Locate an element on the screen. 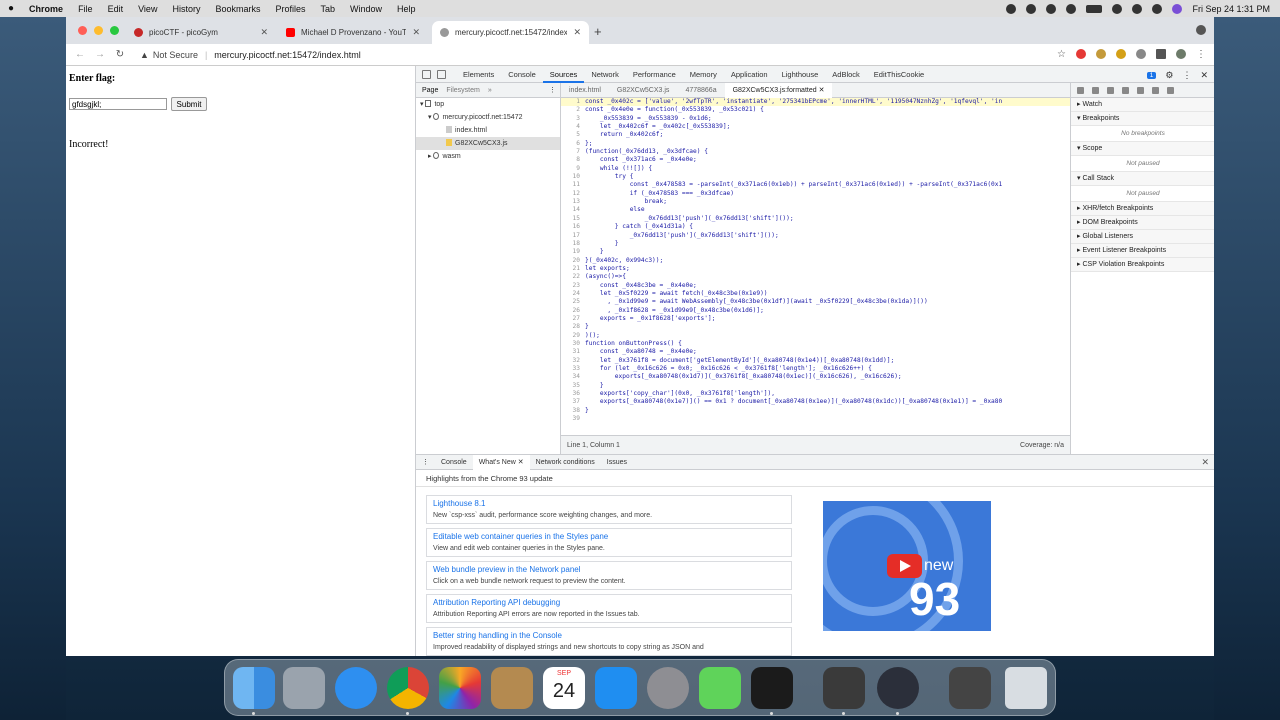  code-line: 29)(); is located at coordinates (815, 336).